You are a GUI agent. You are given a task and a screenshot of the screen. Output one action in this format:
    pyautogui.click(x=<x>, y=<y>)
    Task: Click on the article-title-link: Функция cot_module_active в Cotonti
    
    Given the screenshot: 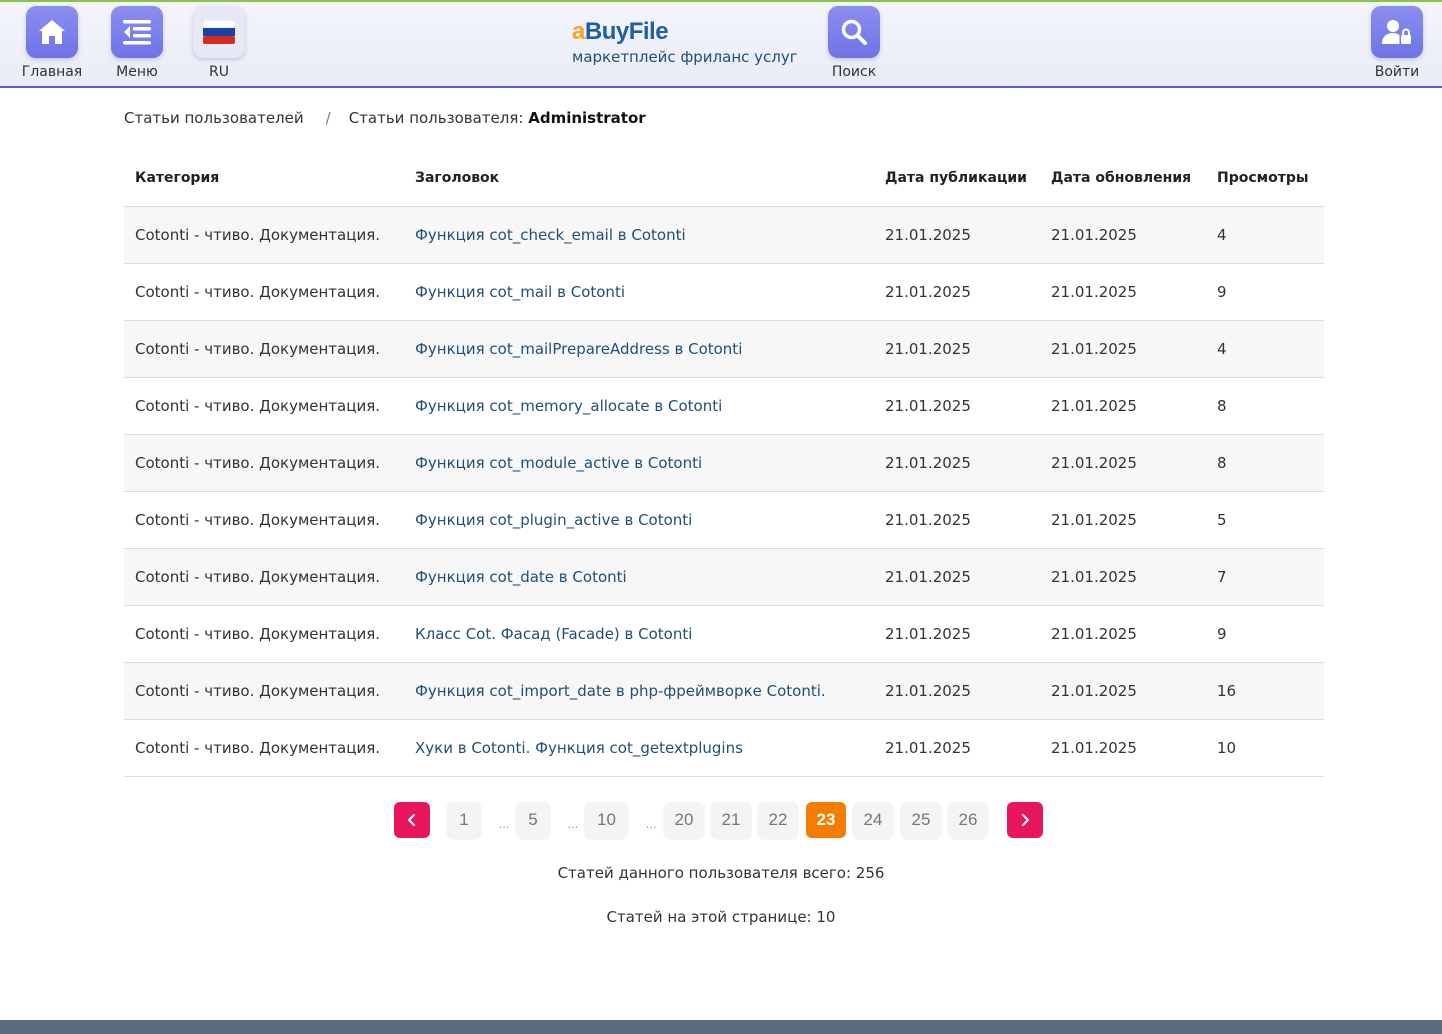 What is the action you would take?
    pyautogui.click(x=558, y=463)
    